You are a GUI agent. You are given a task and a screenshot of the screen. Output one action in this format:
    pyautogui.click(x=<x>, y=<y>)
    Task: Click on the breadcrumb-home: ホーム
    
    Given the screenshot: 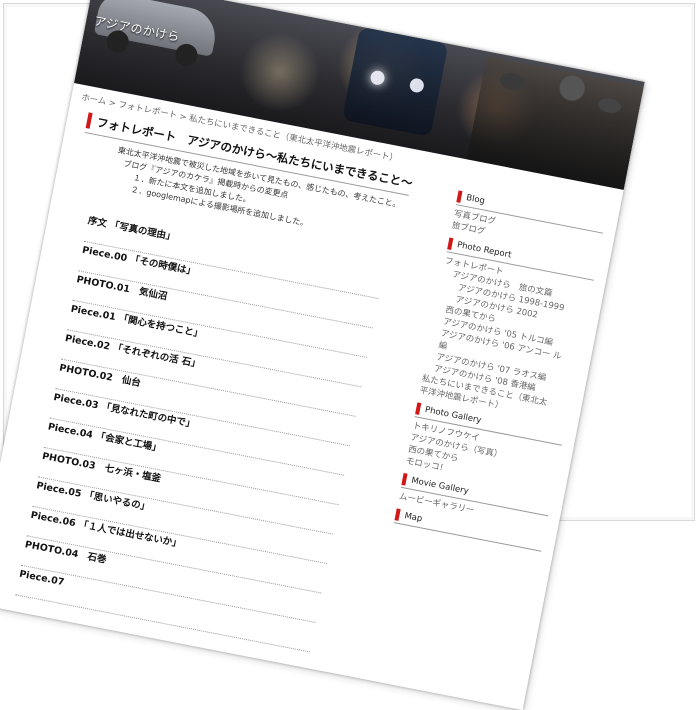 What is the action you would take?
    pyautogui.click(x=93, y=100)
    